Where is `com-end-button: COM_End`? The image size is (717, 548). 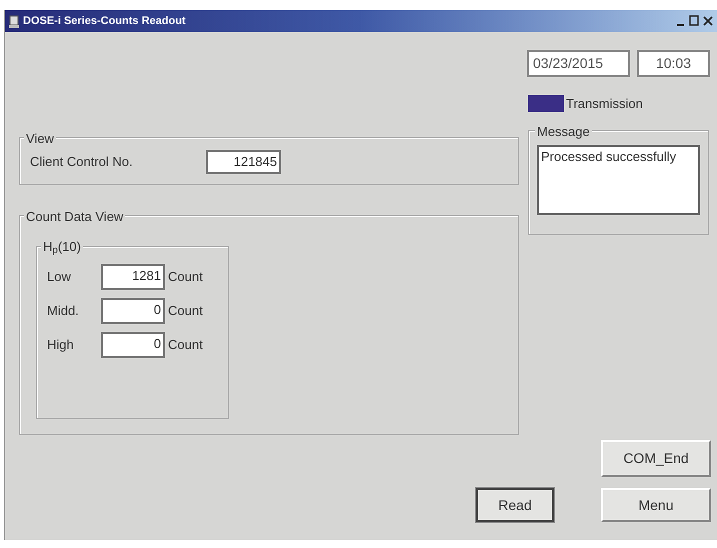
com-end-button: COM_End is located at coordinates (656, 458).